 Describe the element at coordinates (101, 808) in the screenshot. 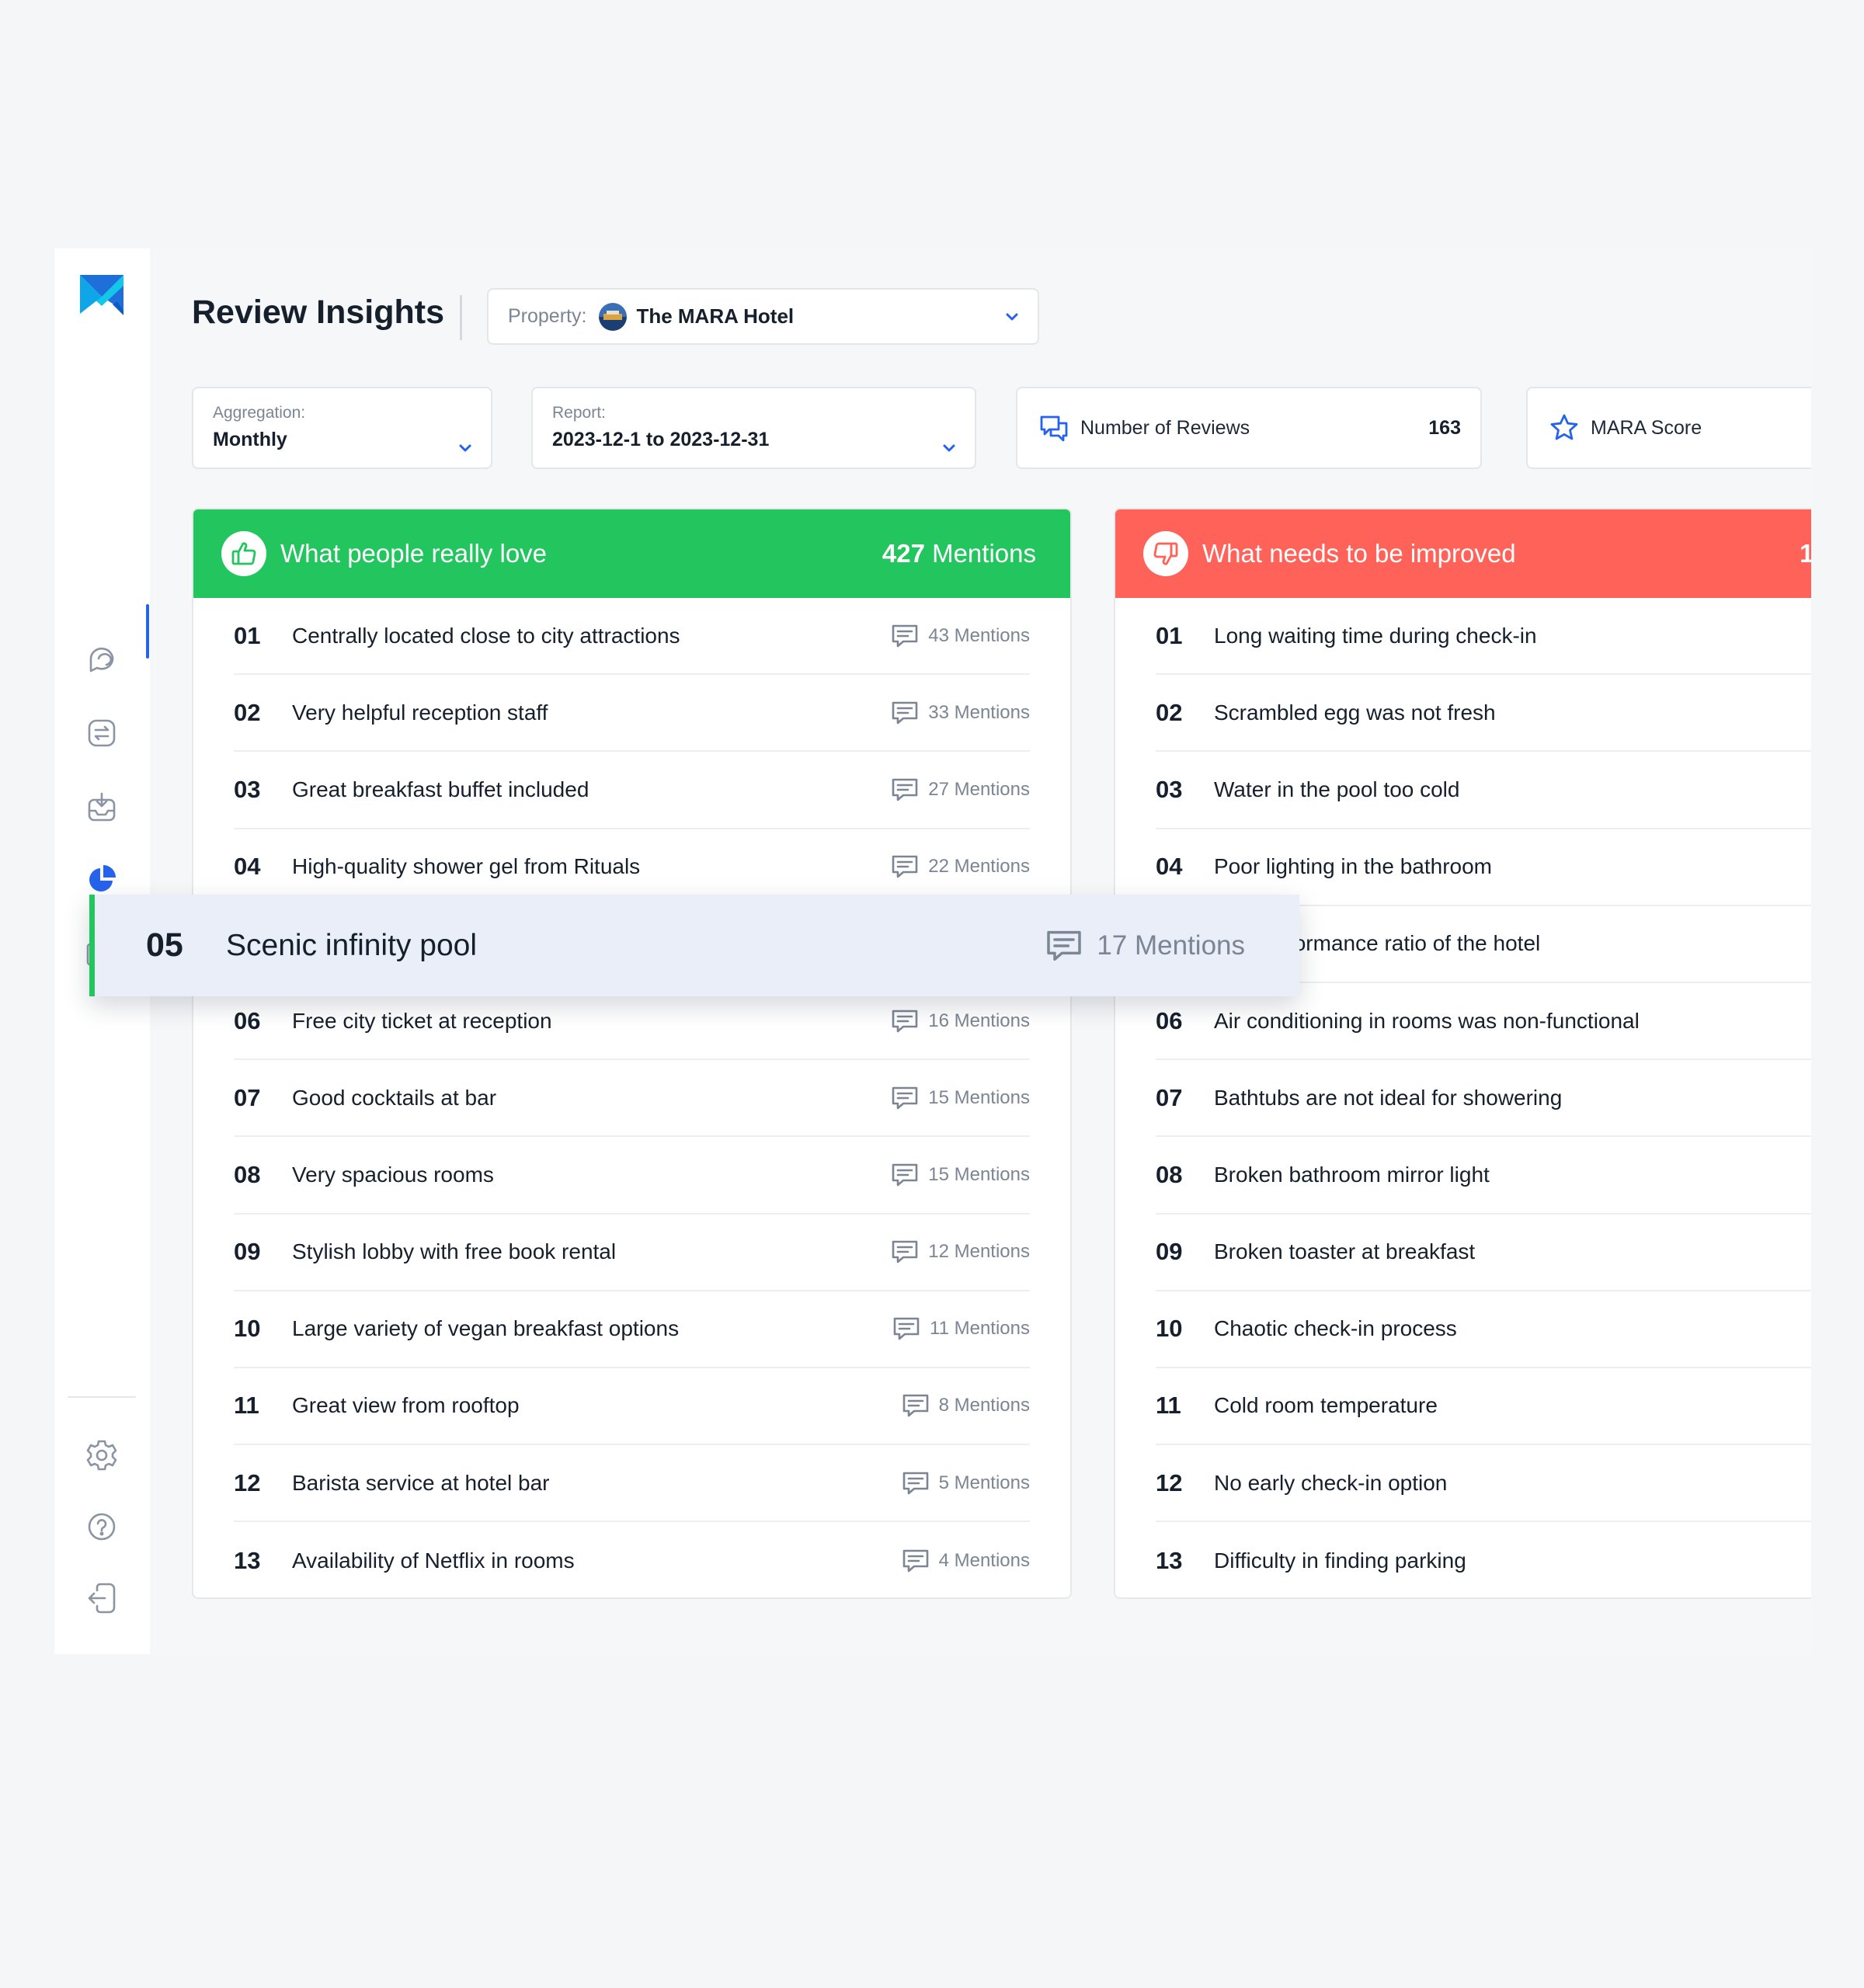

I see `nav-inbox` at that location.